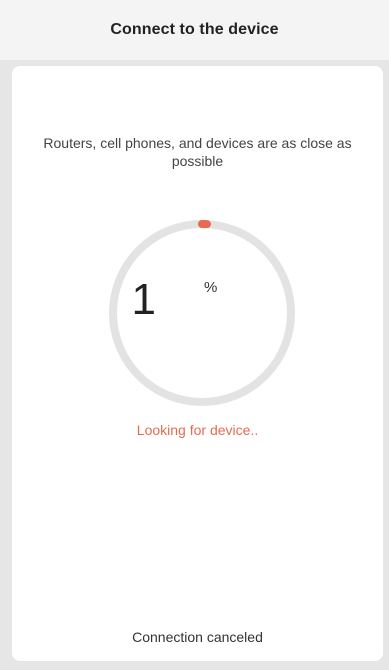  What do you see at coordinates (197, 637) in the screenshot?
I see `connection-canceled-button: Connection canceled` at bounding box center [197, 637].